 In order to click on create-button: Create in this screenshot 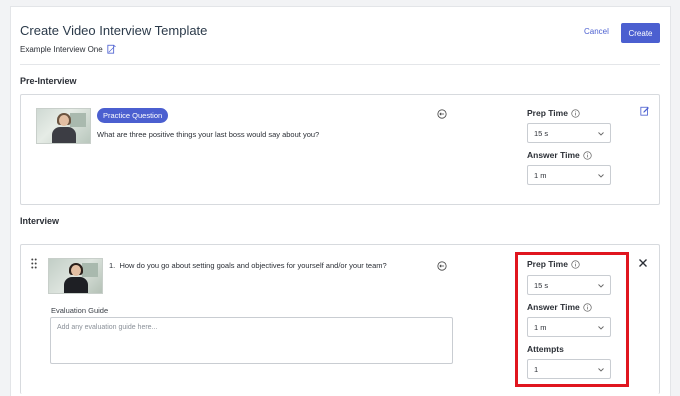, I will do `click(640, 33)`.